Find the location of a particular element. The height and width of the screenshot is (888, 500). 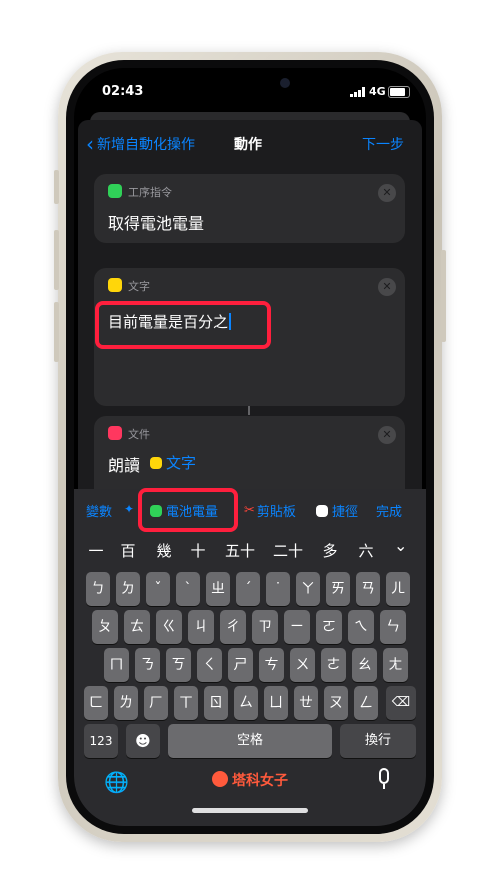

card-category-label: 文件 is located at coordinates (139, 434).